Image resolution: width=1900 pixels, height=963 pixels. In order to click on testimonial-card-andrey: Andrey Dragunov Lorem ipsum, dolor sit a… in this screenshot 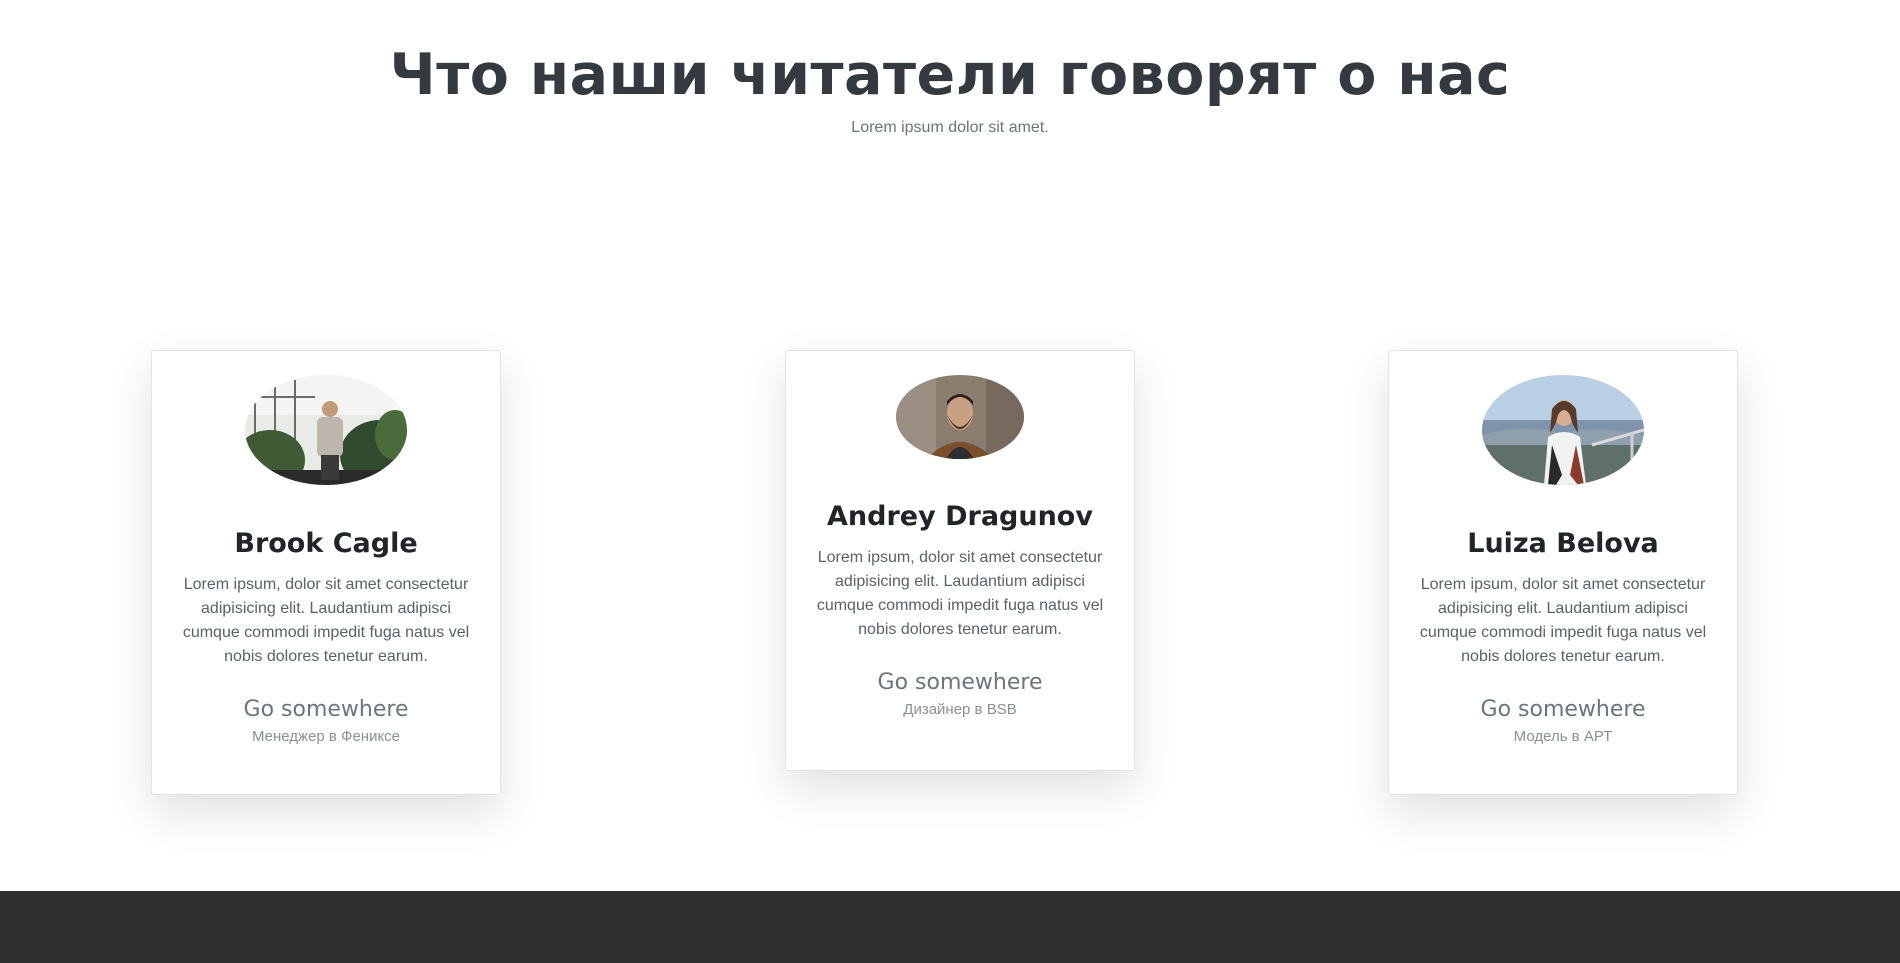, I will do `click(960, 560)`.